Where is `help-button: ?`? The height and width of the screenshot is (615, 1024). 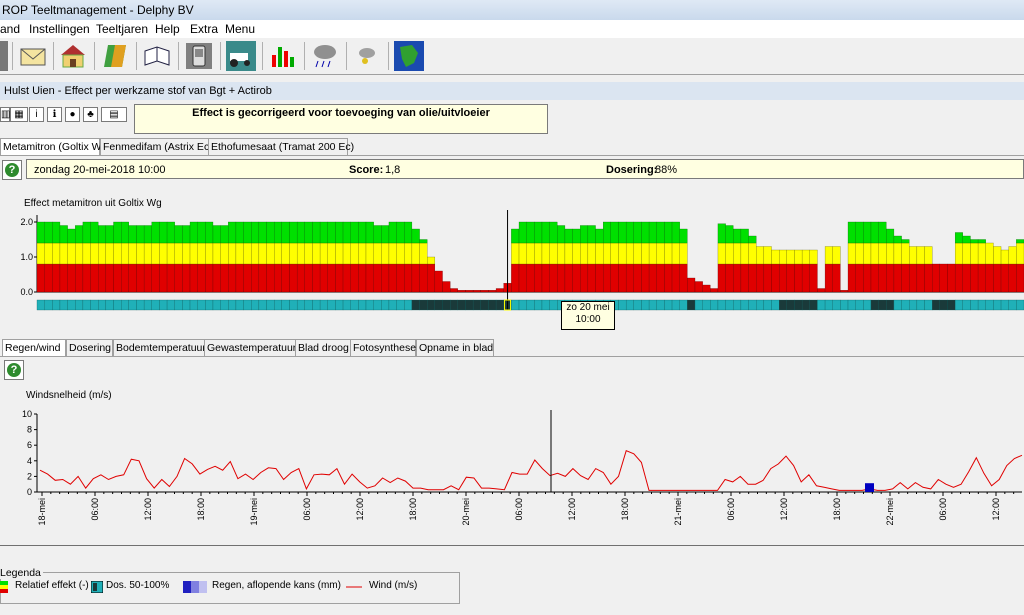 help-button: ? is located at coordinates (12, 170).